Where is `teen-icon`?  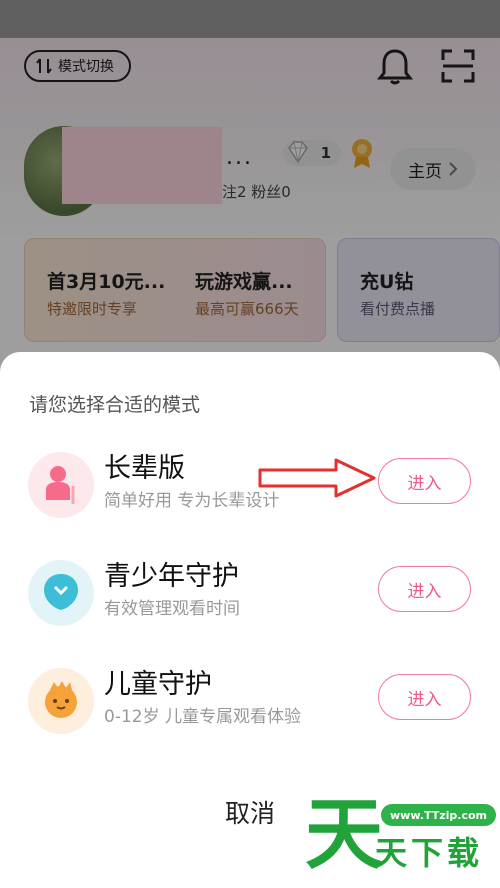 teen-icon is located at coordinates (61, 593).